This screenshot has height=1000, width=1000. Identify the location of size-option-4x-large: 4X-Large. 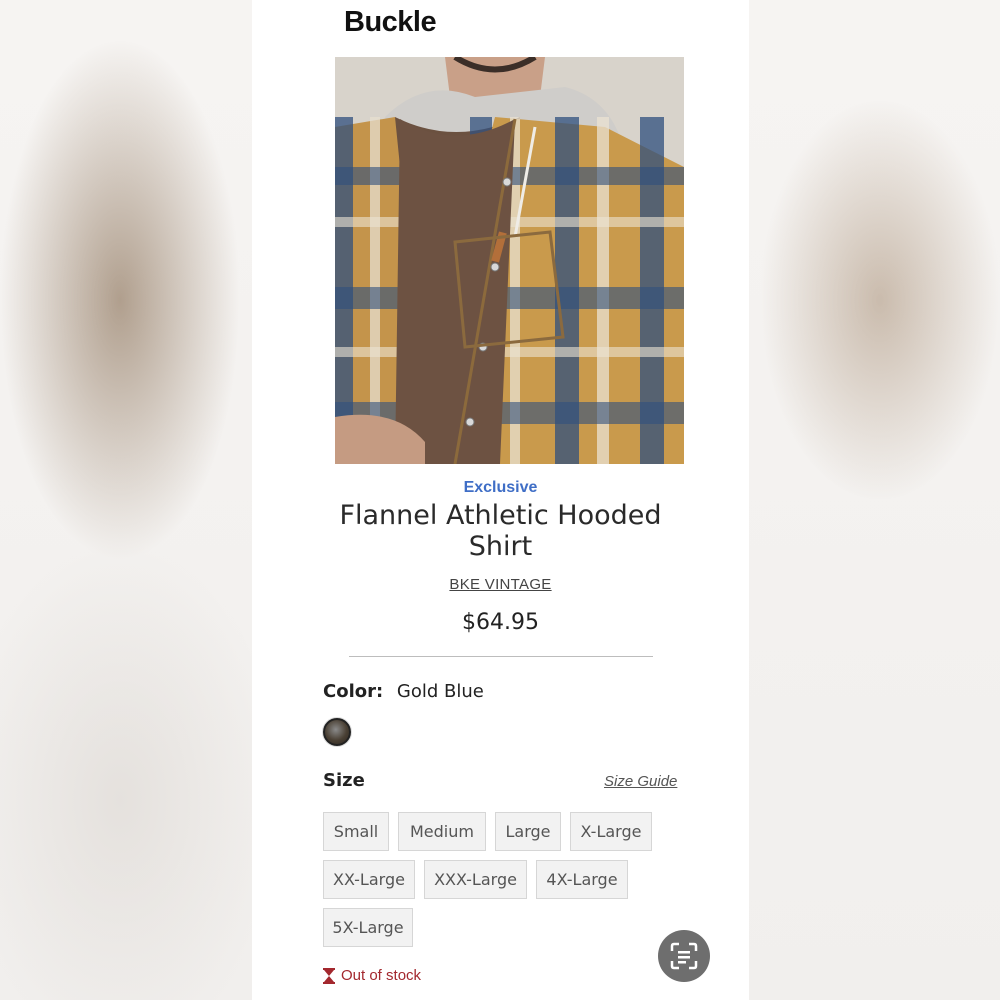
(582, 879).